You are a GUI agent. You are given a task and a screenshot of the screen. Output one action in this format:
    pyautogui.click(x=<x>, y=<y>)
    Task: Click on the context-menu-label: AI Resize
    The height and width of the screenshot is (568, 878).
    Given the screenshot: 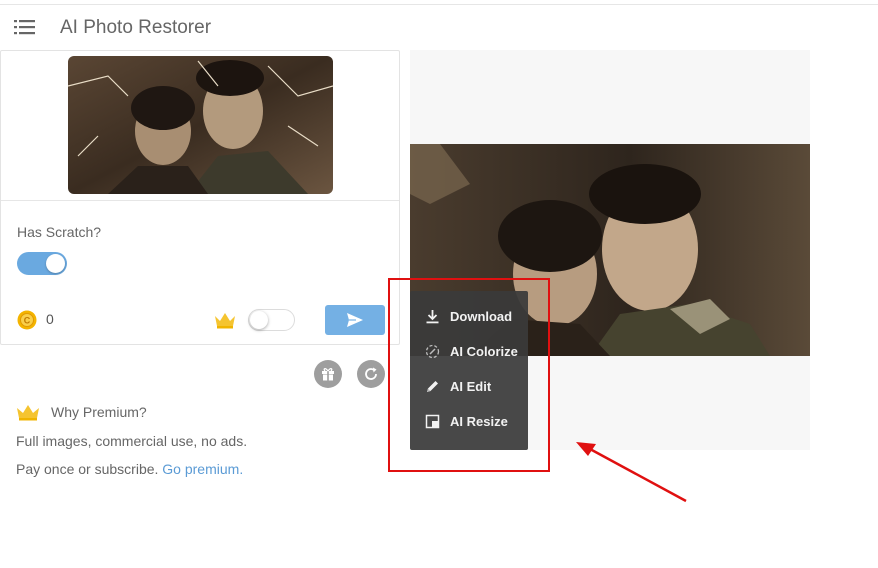 What is the action you would take?
    pyautogui.click(x=479, y=421)
    